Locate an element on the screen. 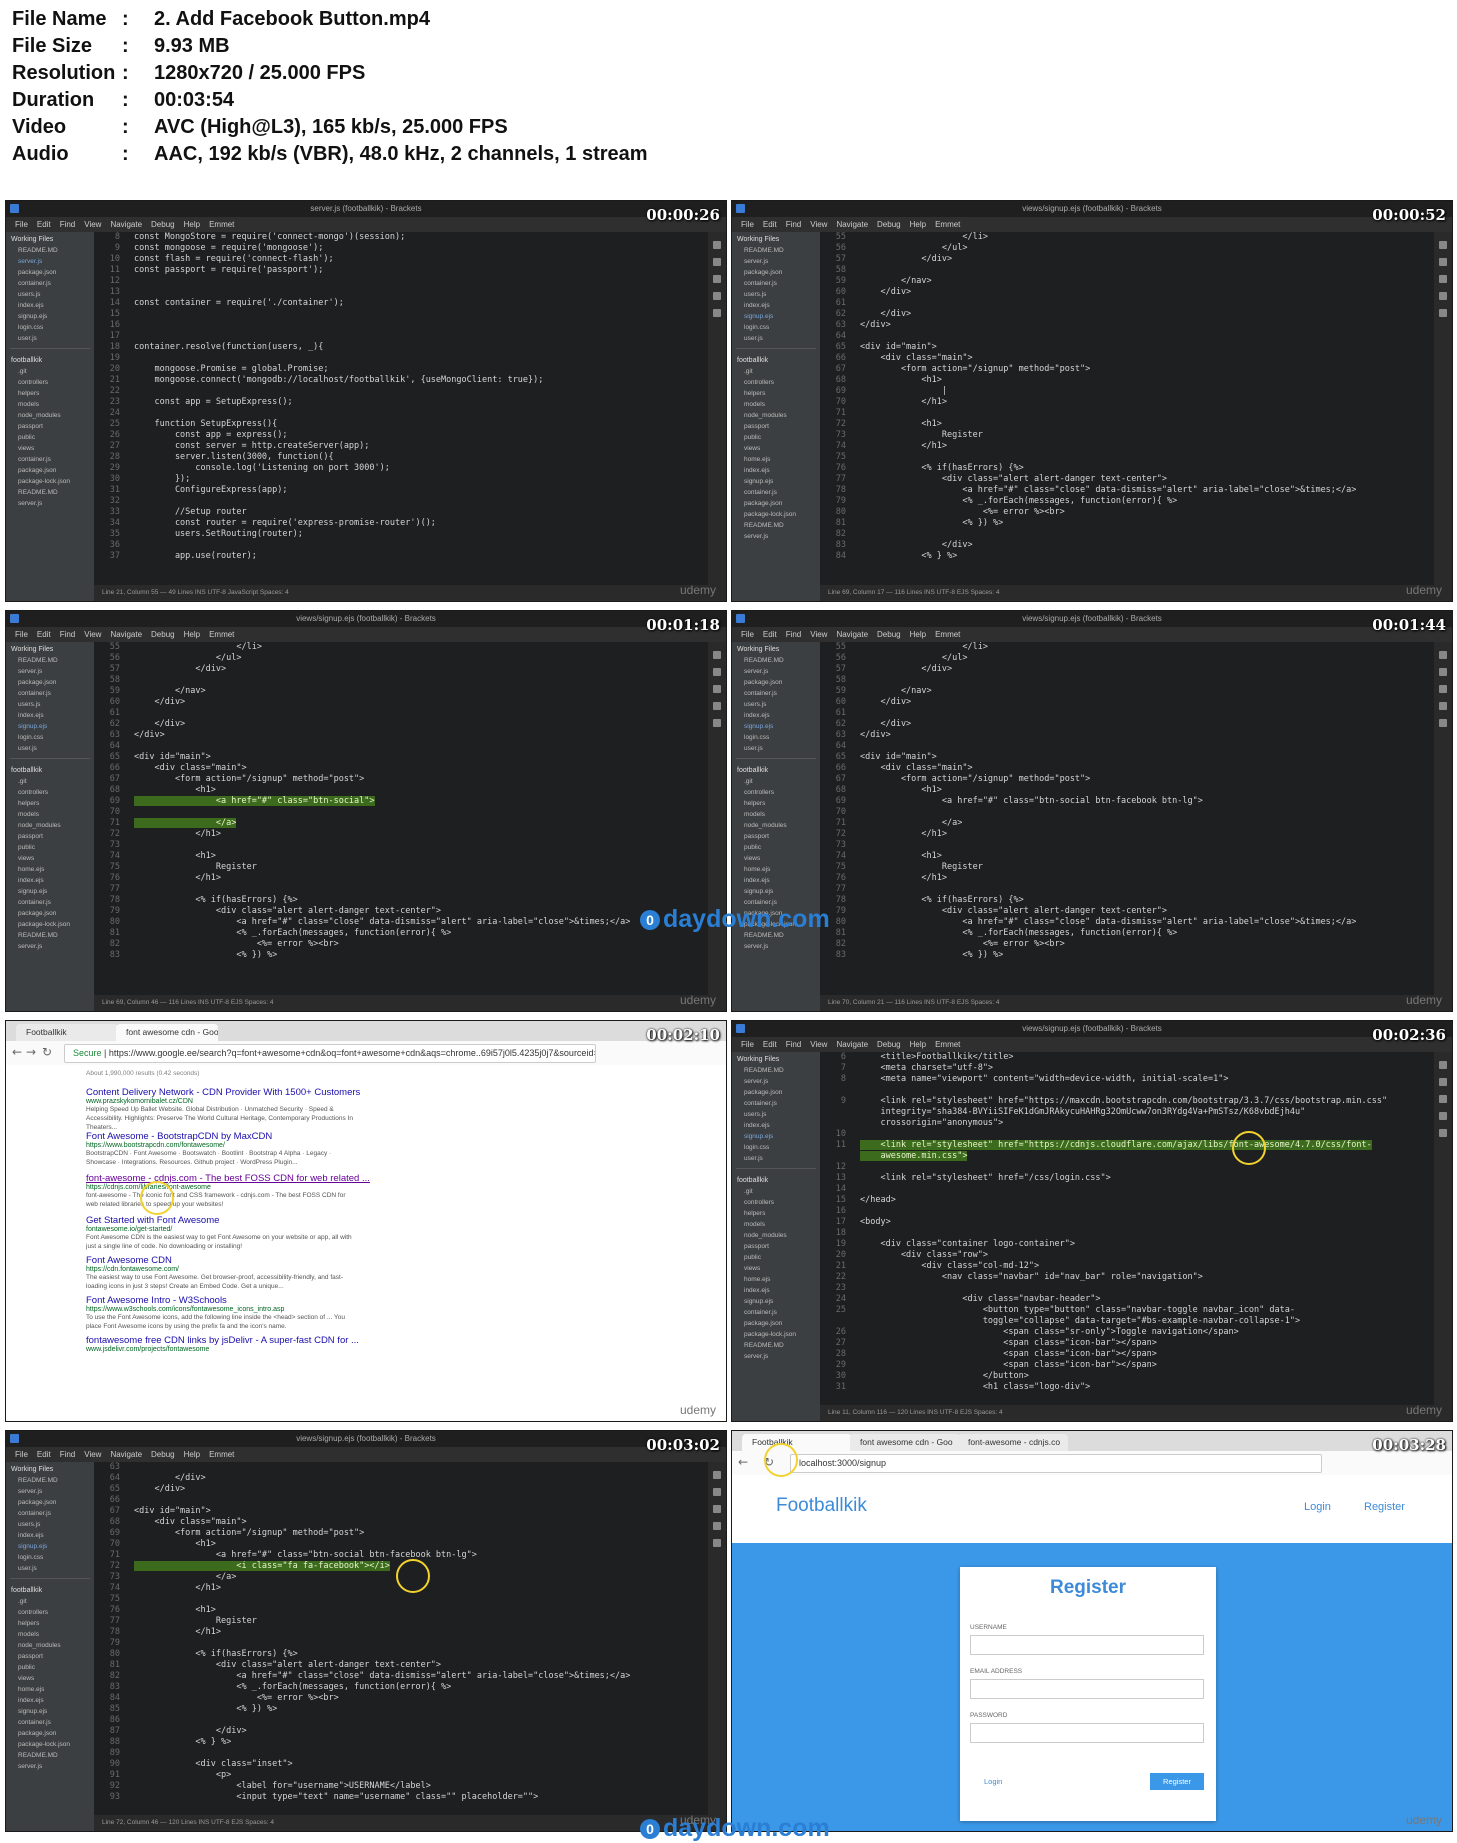 This screenshot has width=1457, height=1843. login-link: Login is located at coordinates (993, 1781).